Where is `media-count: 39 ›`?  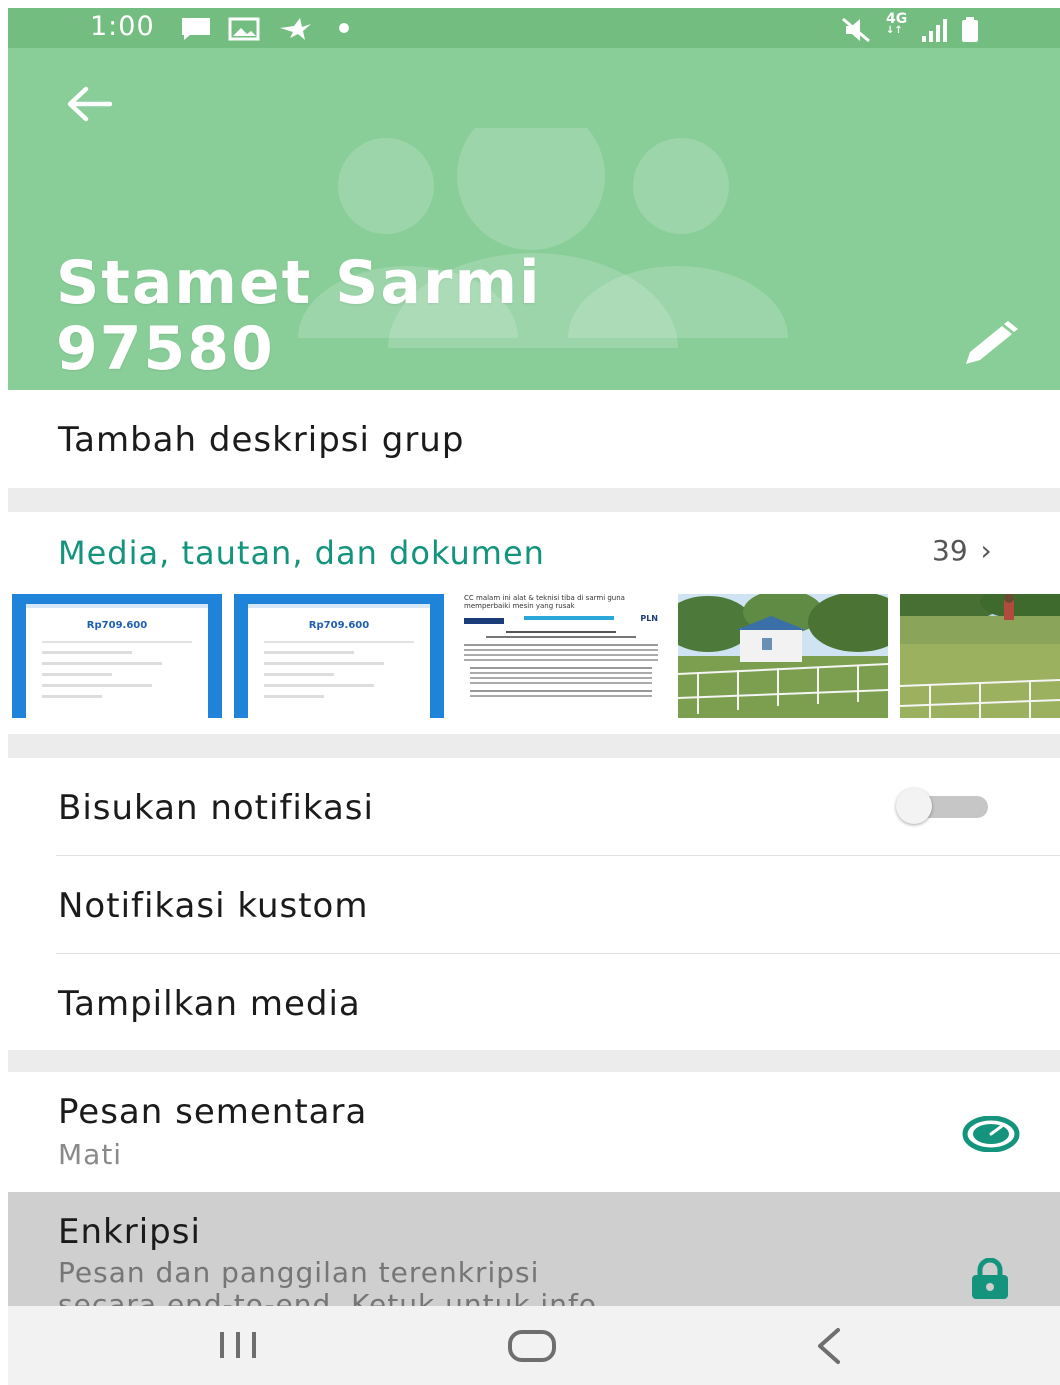
media-count: 39 › is located at coordinates (962, 550).